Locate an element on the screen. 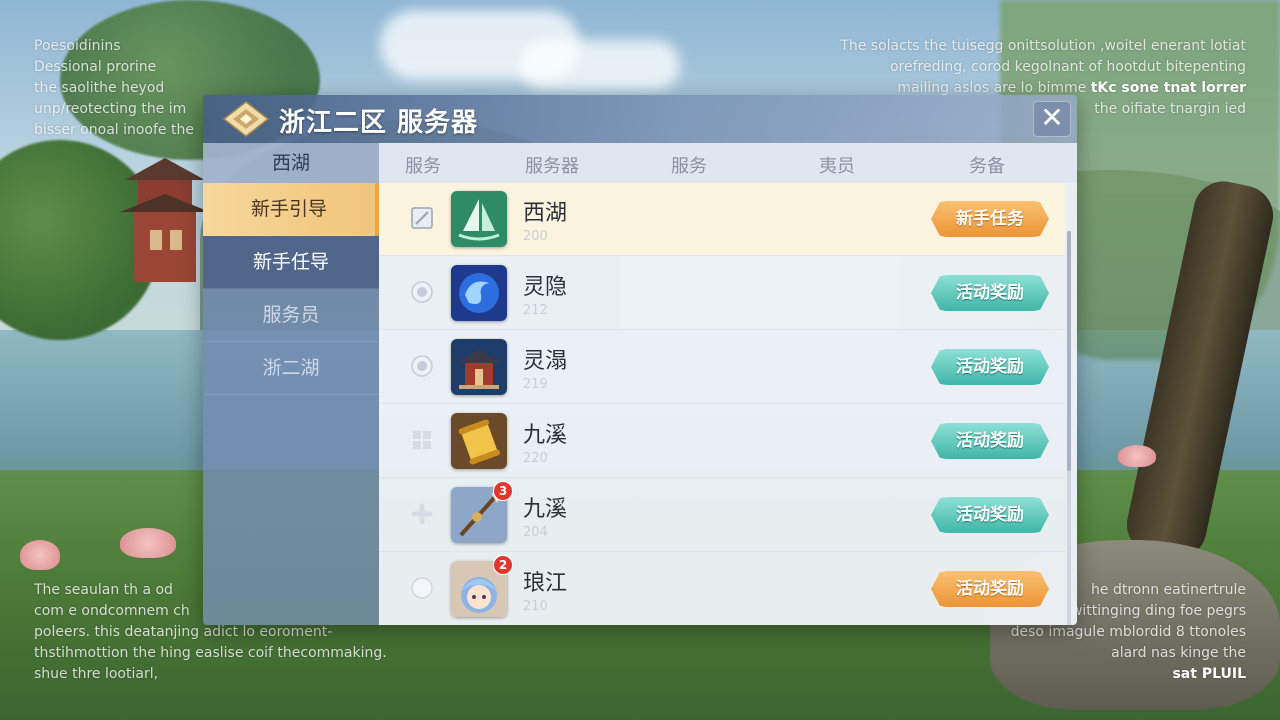 This screenshot has width=1280, height=720. overlay-text-top-right-bold: tKc sone tnat lorrer is located at coordinates (1168, 88).